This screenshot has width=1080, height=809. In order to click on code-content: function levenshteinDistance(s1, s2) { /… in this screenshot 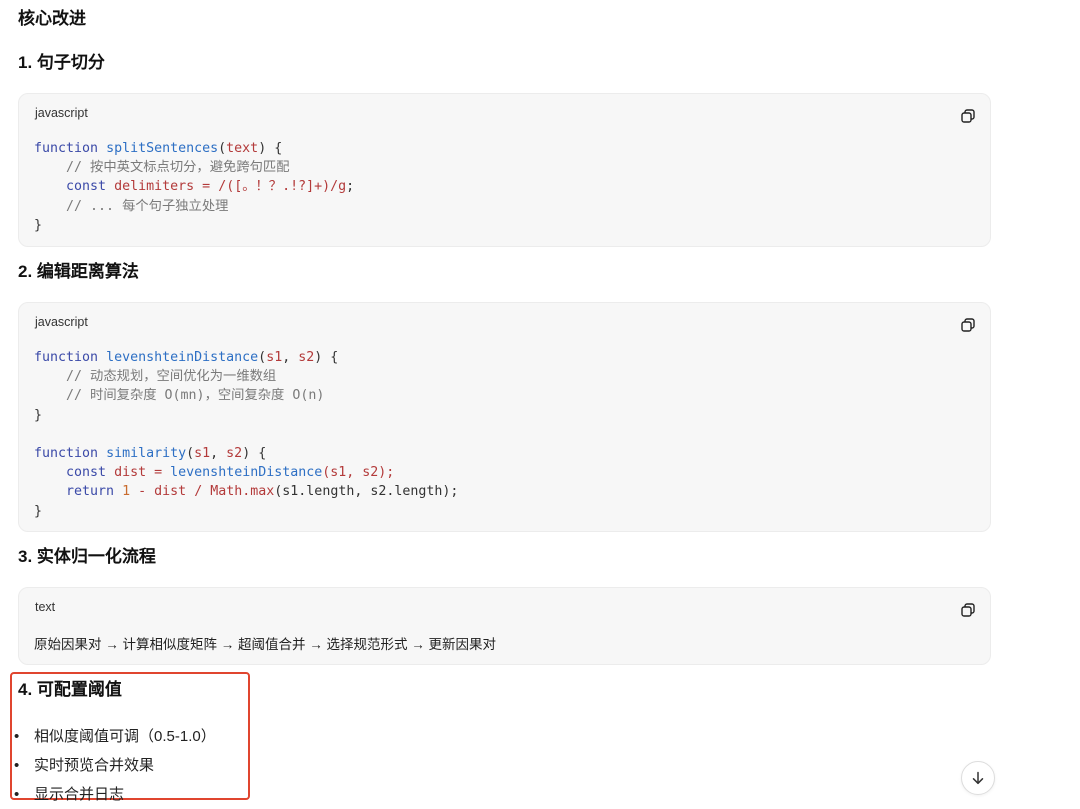, I will do `click(246, 434)`.